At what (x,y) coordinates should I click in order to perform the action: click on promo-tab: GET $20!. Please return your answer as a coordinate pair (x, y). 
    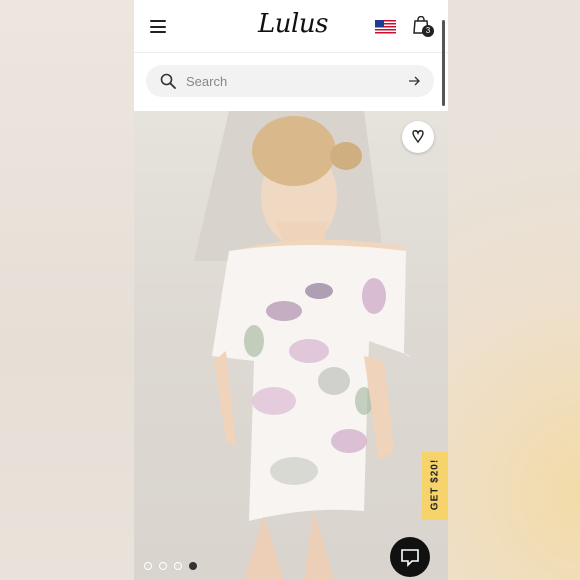
    Looking at the image, I should click on (435, 486).